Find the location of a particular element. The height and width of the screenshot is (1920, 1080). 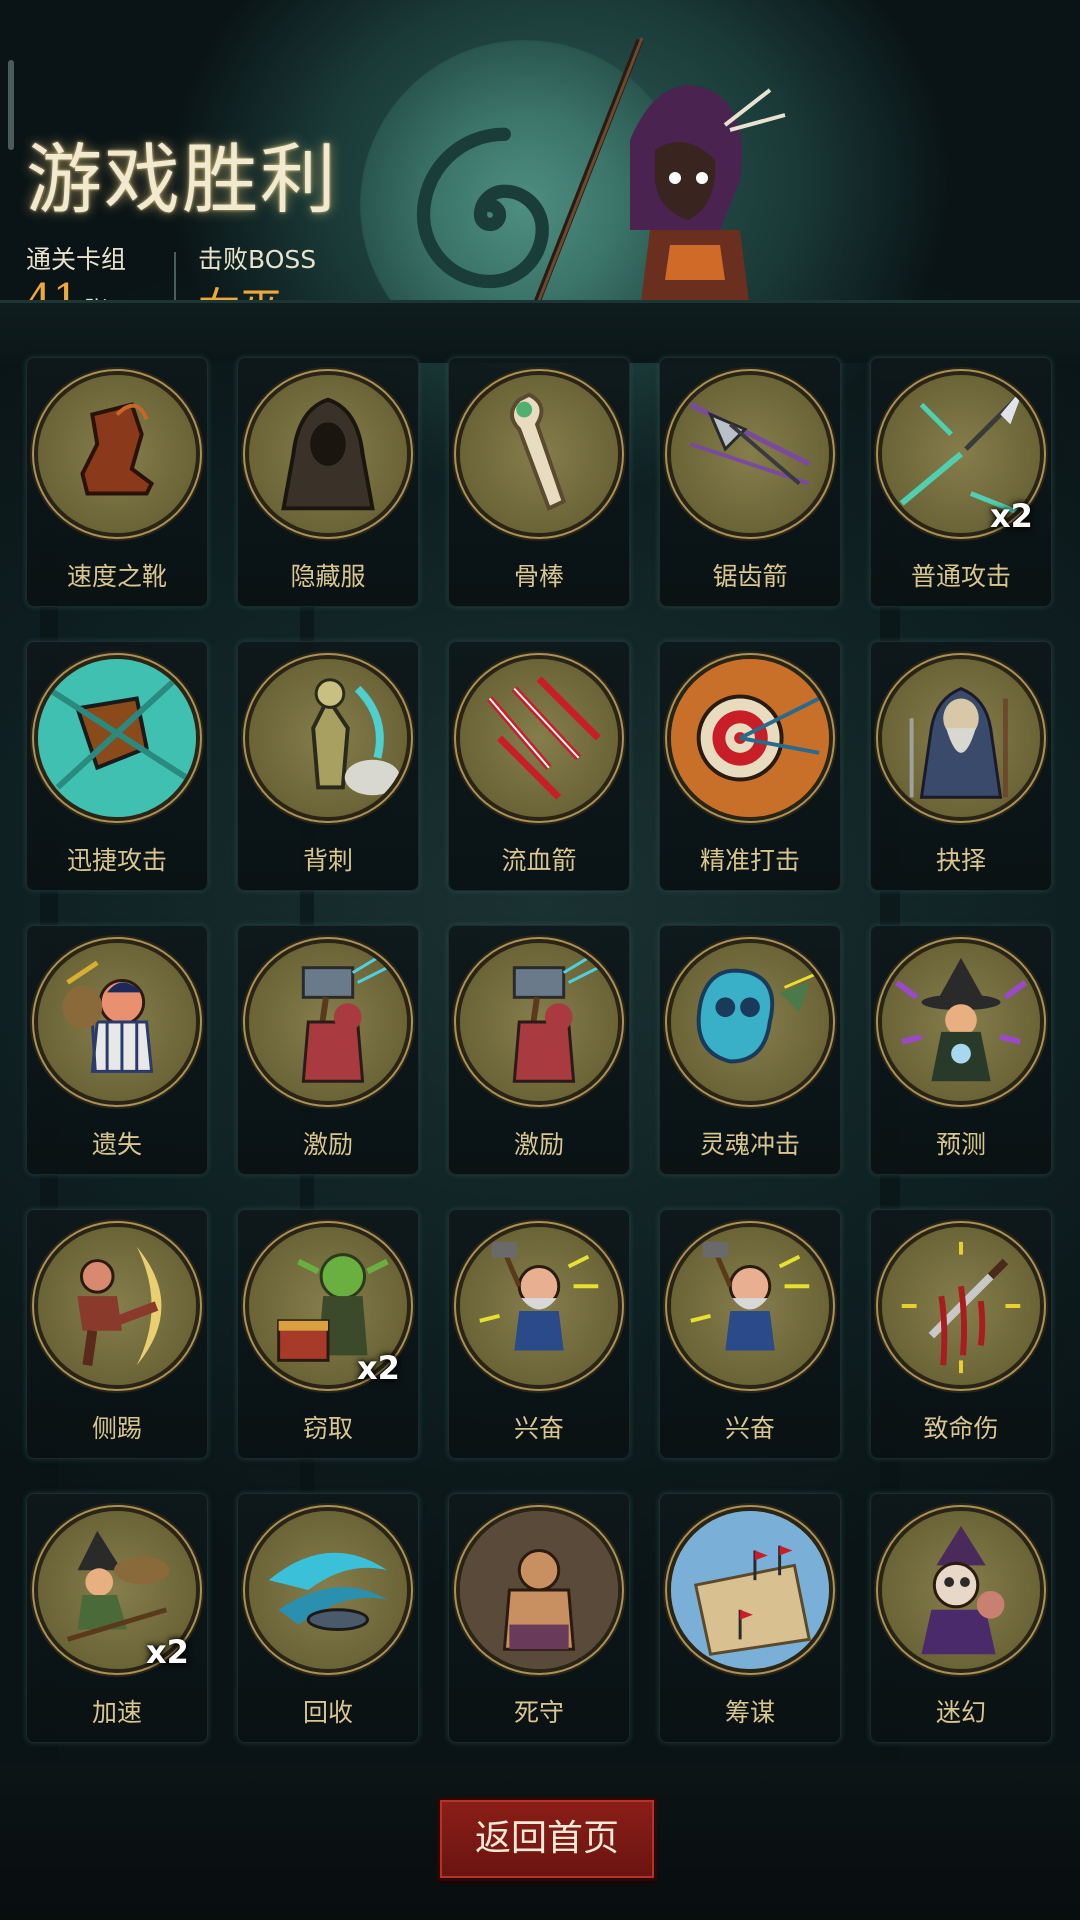

deck-label: 通关卡组 is located at coordinates (76, 259).